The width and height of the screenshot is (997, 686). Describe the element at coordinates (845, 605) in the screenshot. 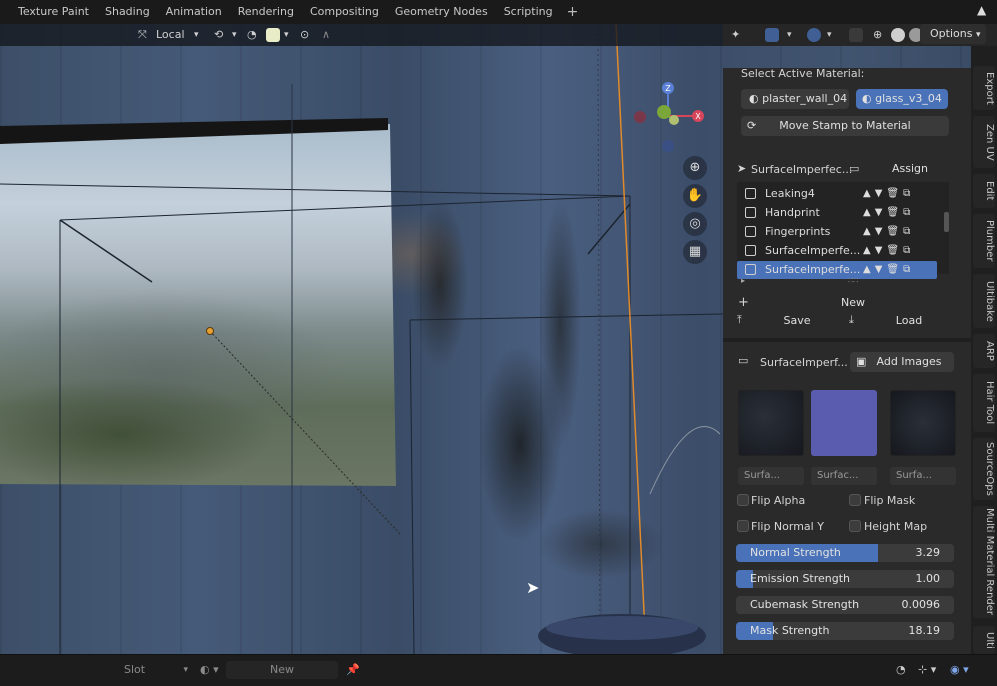

I see `cubemask-strength-slider: Cubemask Strength 0.0096` at that location.